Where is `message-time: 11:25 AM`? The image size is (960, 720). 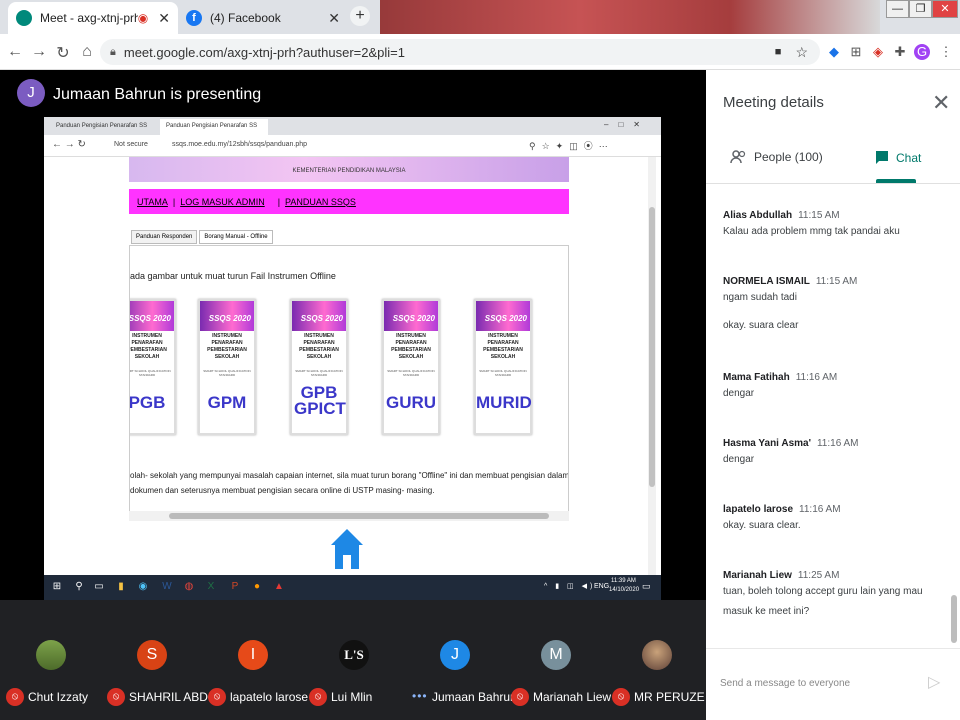 message-time: 11:25 AM is located at coordinates (818, 575).